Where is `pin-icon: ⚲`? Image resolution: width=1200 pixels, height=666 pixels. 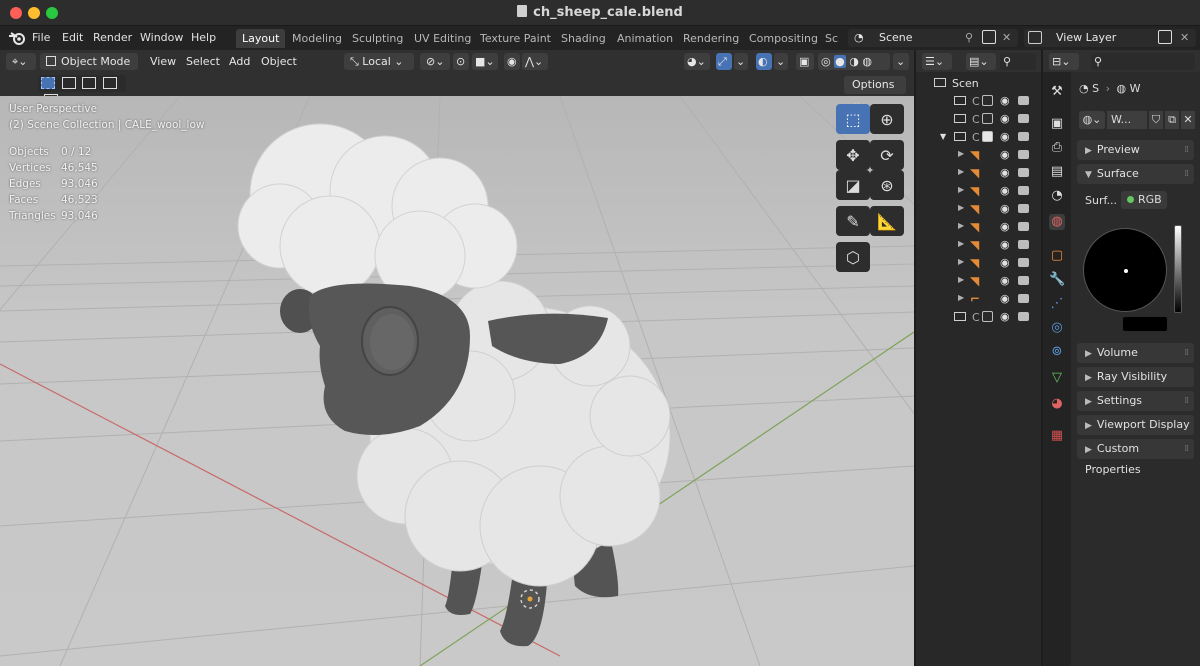 pin-icon: ⚲ is located at coordinates (969, 38).